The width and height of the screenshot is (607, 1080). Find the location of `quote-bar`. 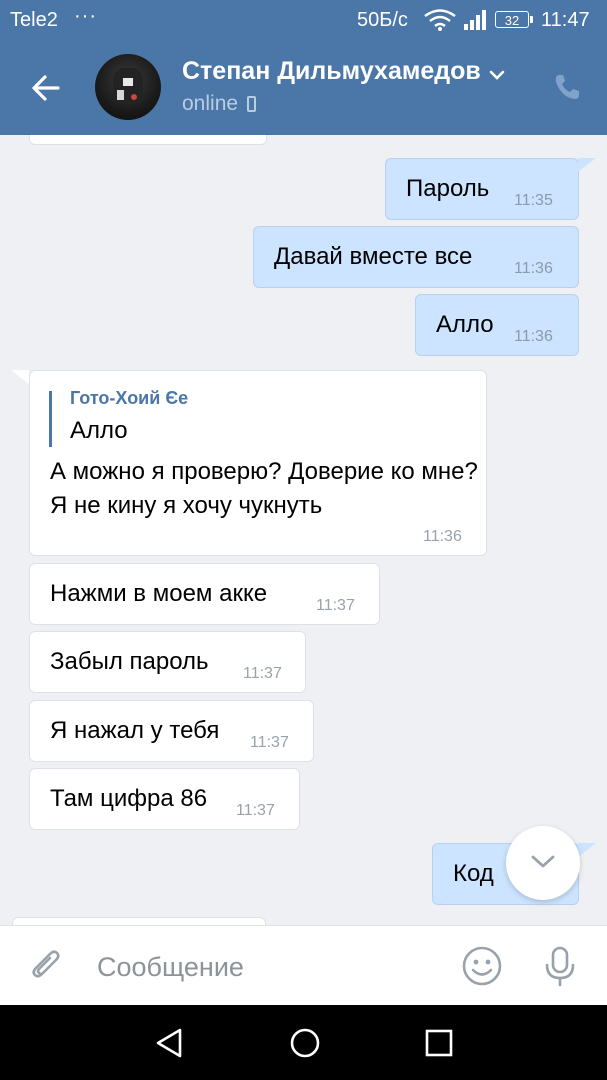

quote-bar is located at coordinates (50, 419).